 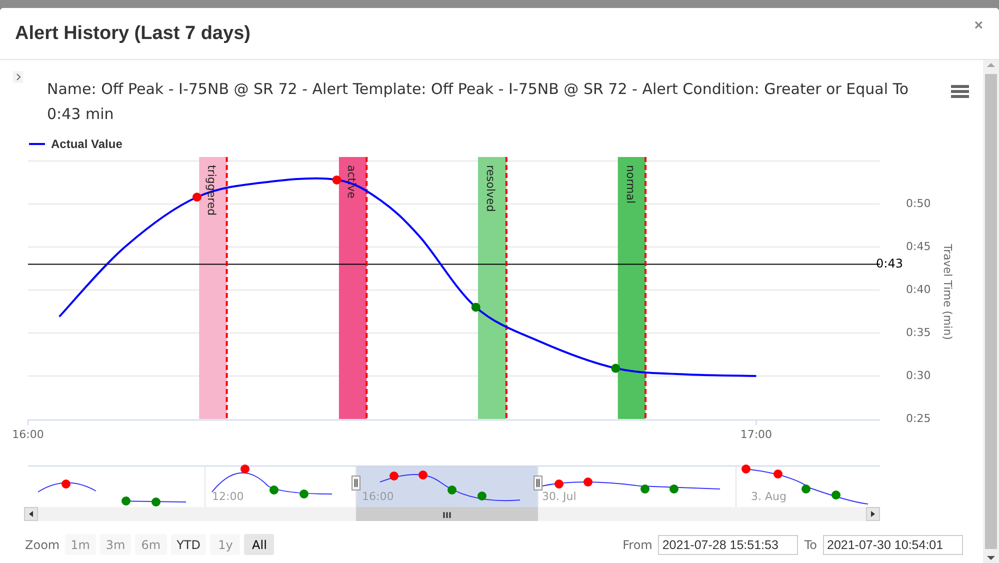 What do you see at coordinates (810, 545) in the screenshot?
I see `to-label: To` at bounding box center [810, 545].